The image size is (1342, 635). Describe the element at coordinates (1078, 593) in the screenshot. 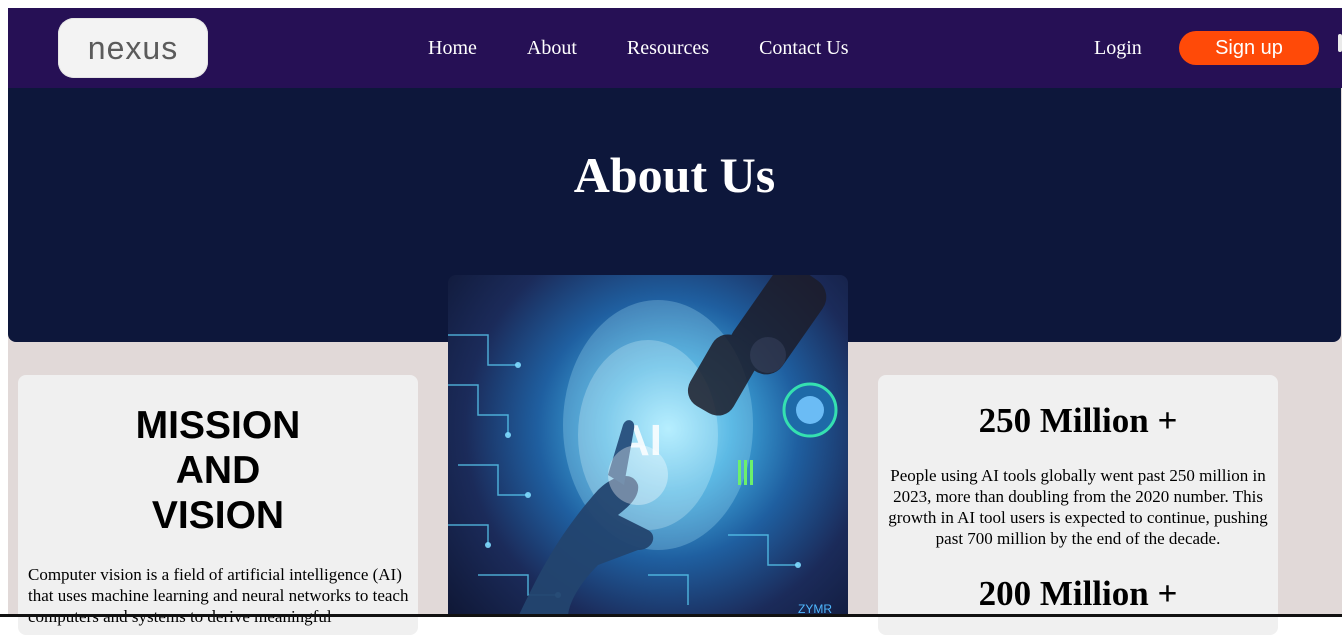

I see `stat-value-second: 200 Million +` at that location.